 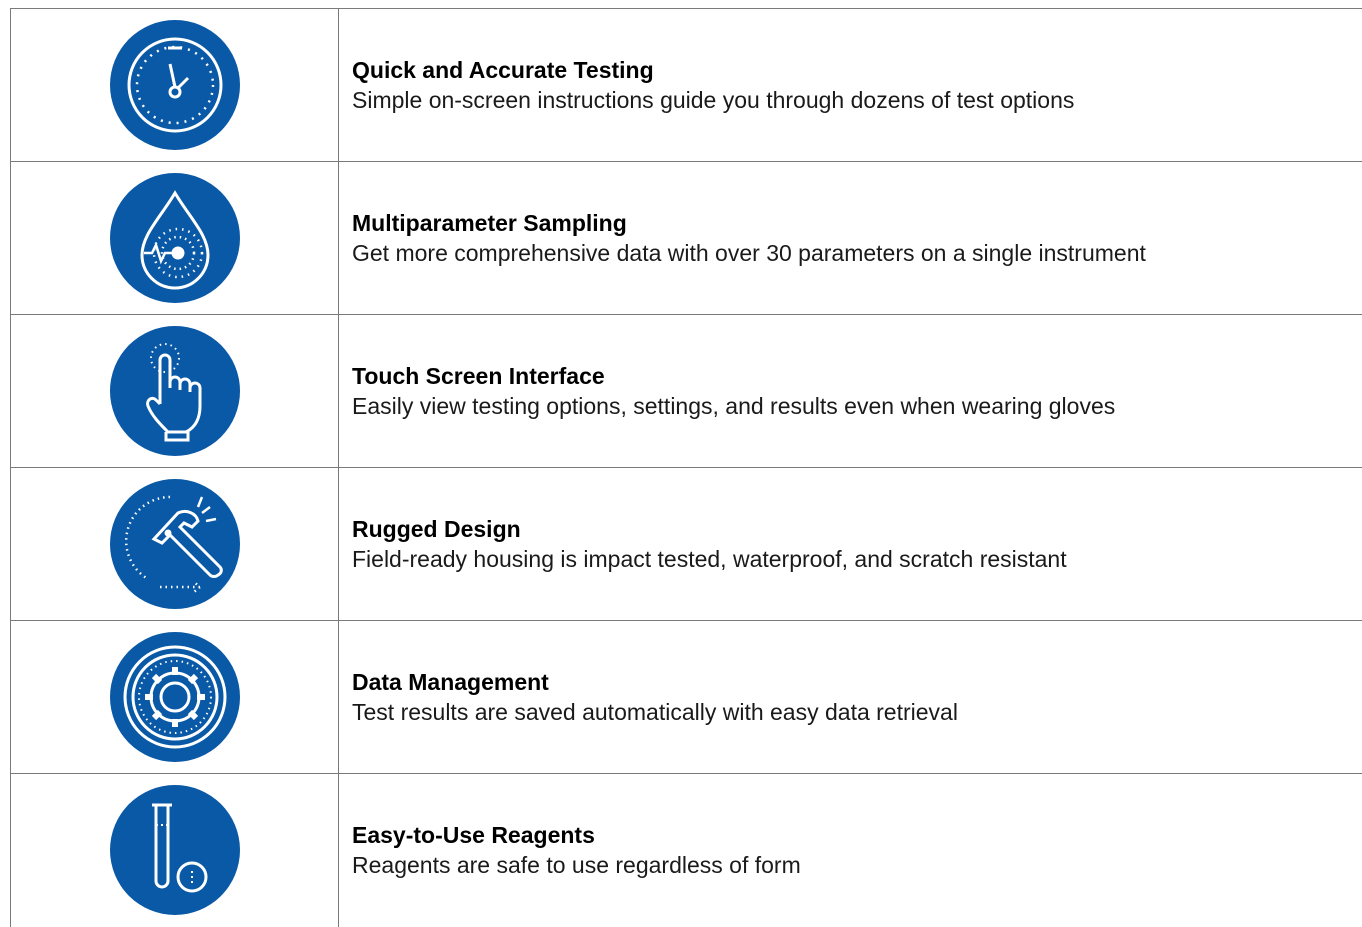 I want to click on feature-title: Data Management, so click(x=857, y=682).